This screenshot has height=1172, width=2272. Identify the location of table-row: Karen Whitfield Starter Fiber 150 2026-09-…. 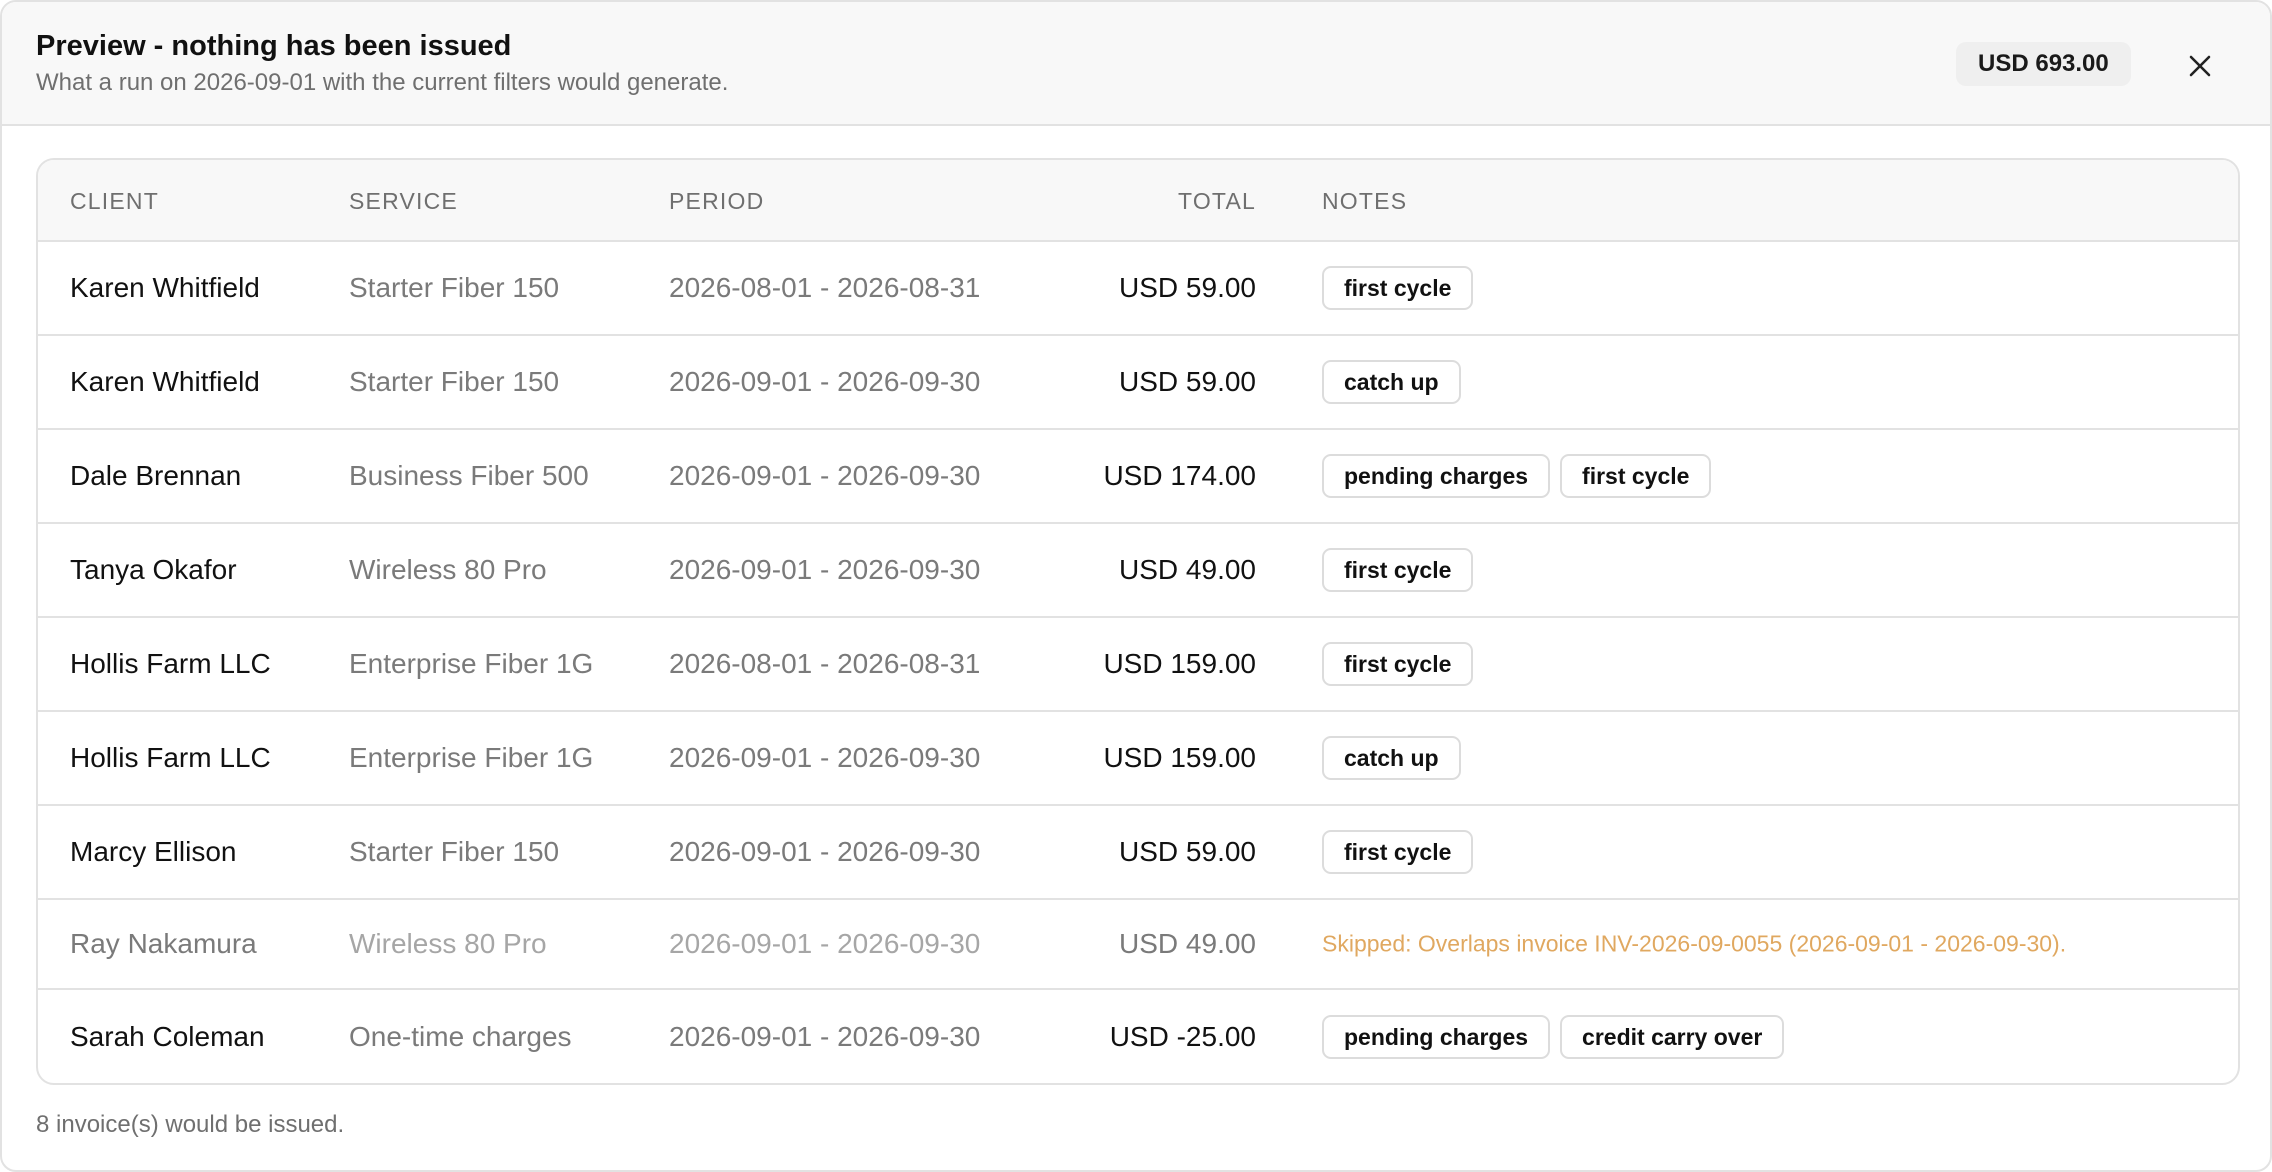
(1138, 383).